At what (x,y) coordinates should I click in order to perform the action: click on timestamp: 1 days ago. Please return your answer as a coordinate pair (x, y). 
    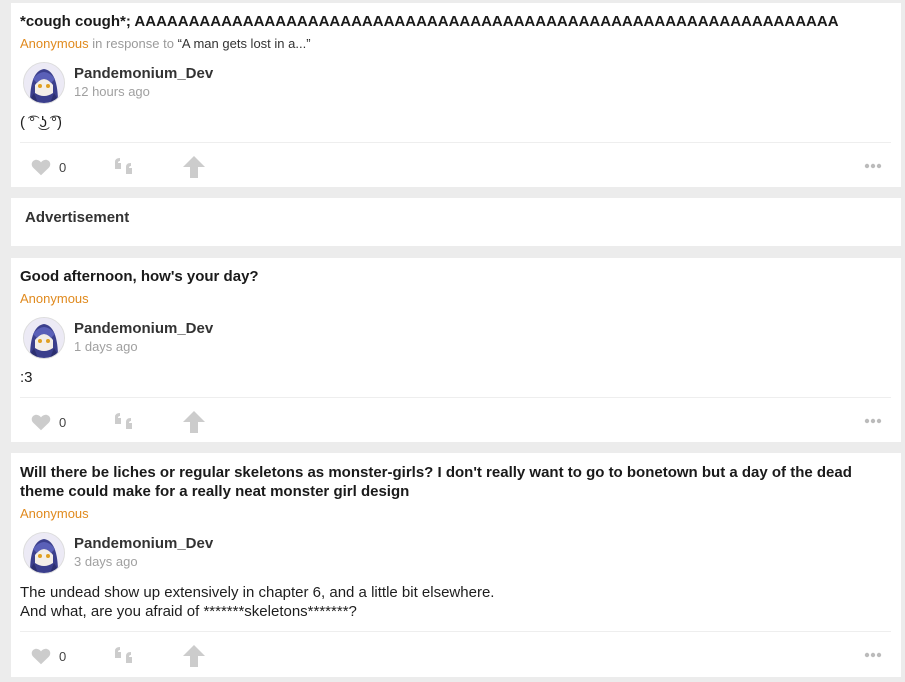
    Looking at the image, I should click on (106, 346).